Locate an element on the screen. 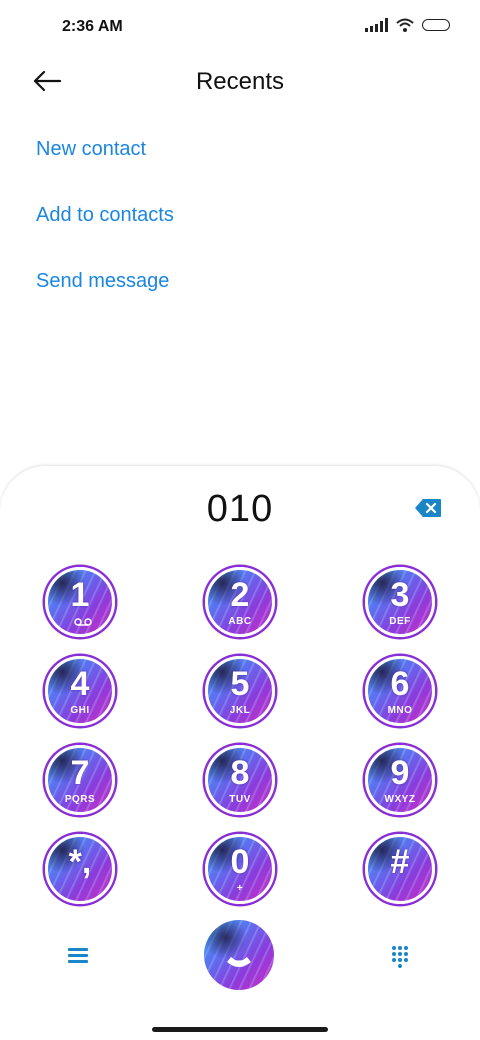 This screenshot has width=480, height=1040. dial-key-6: 6 MNO is located at coordinates (400, 691).